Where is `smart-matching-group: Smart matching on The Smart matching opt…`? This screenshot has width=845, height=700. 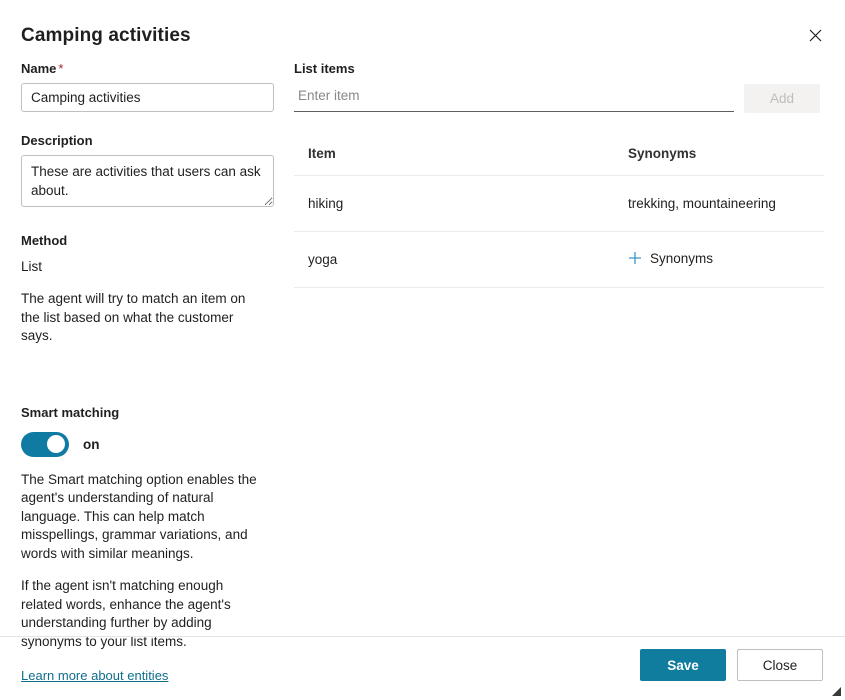 smart-matching-group: Smart matching on The Smart matching opt… is located at coordinates (148, 545).